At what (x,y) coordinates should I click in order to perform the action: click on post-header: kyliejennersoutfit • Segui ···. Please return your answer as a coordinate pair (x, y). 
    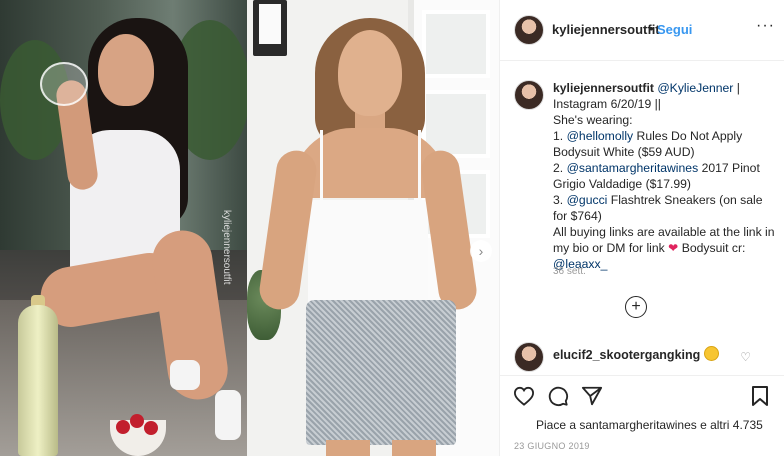
    Looking at the image, I should click on (642, 30).